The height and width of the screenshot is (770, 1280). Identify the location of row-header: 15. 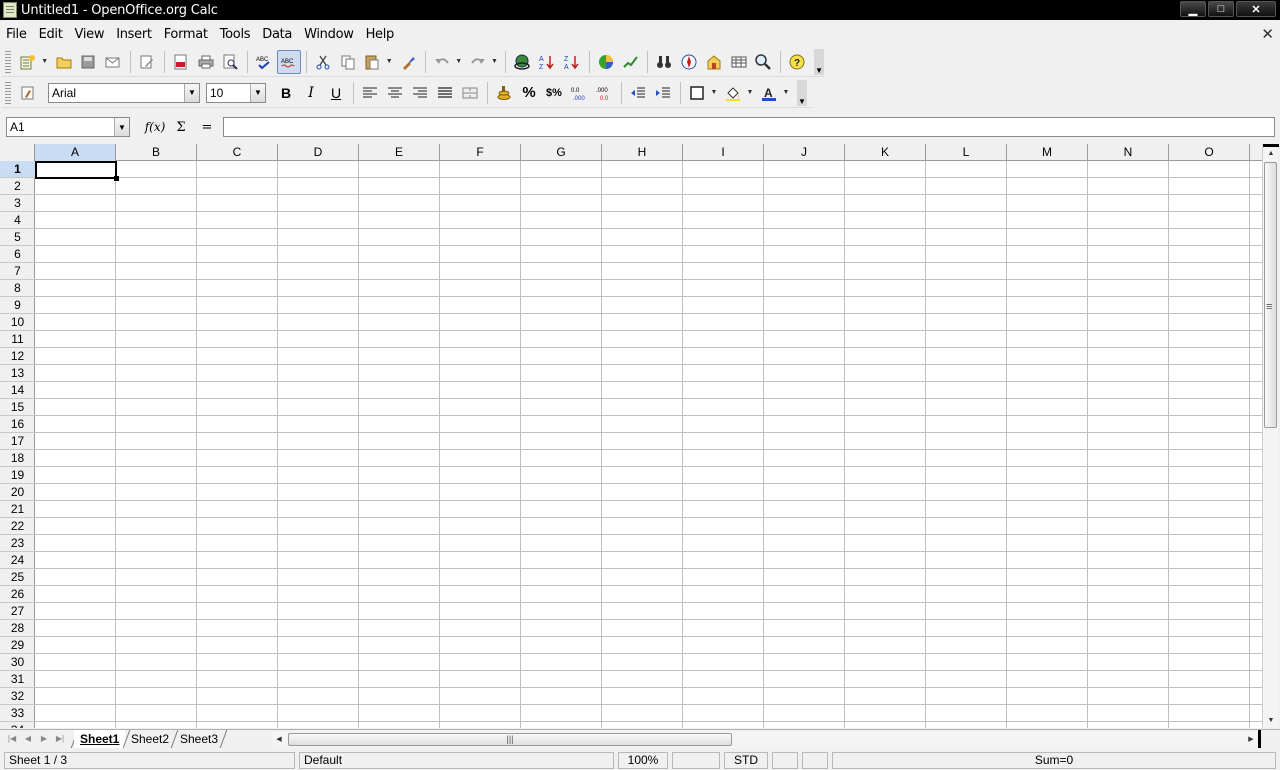
(17, 407).